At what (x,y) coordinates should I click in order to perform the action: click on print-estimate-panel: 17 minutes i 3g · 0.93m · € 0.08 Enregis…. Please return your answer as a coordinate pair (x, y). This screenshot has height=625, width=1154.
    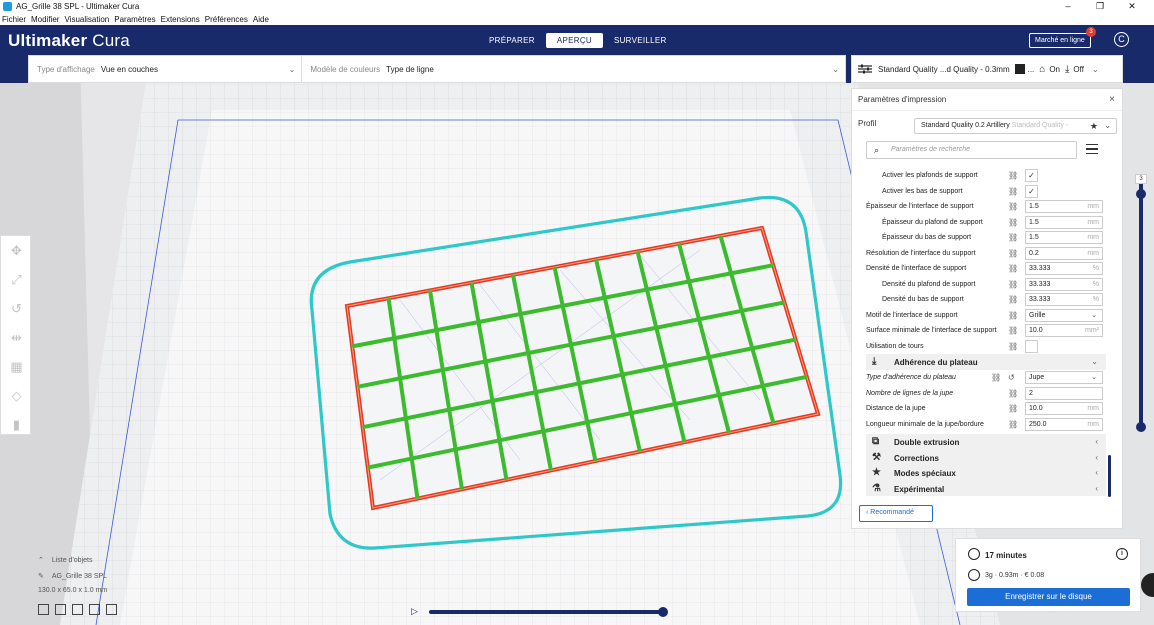
    Looking at the image, I should click on (1048, 575).